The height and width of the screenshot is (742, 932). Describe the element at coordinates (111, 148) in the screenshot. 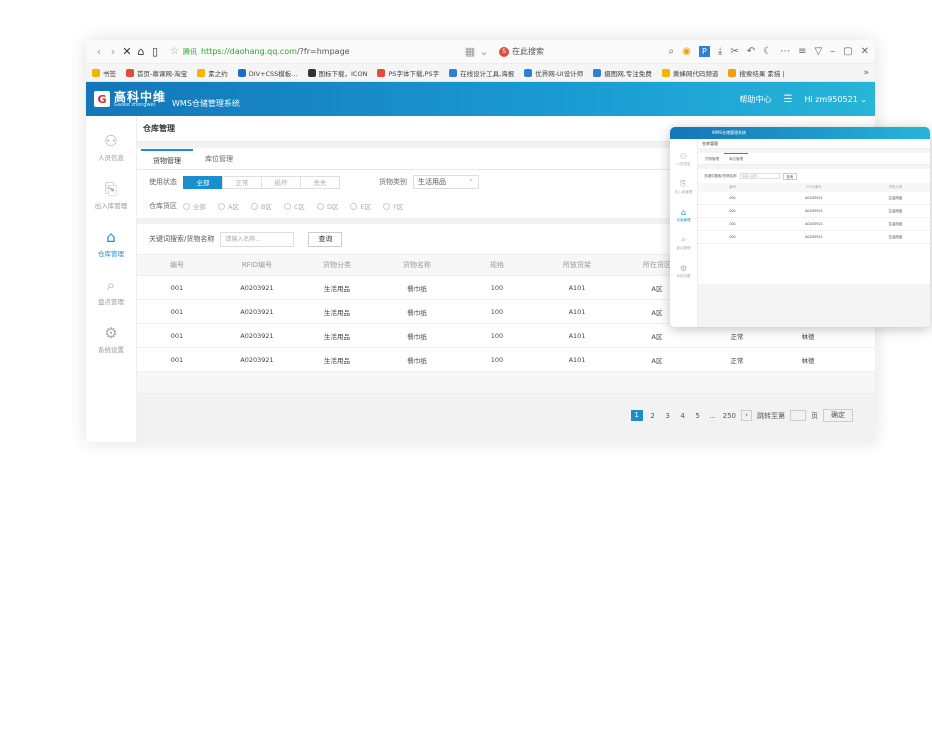

I see `sidebar-item-personnel: ⚇ 人员信息` at that location.